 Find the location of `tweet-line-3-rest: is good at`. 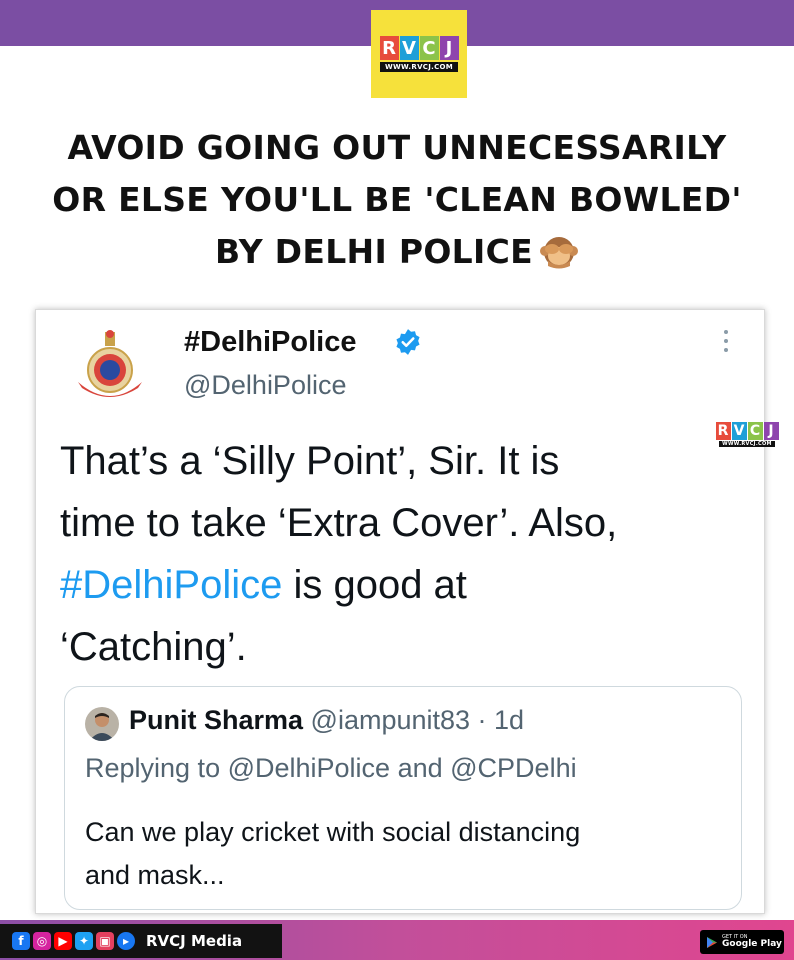

tweet-line-3-rest: is good at is located at coordinates (374, 585).